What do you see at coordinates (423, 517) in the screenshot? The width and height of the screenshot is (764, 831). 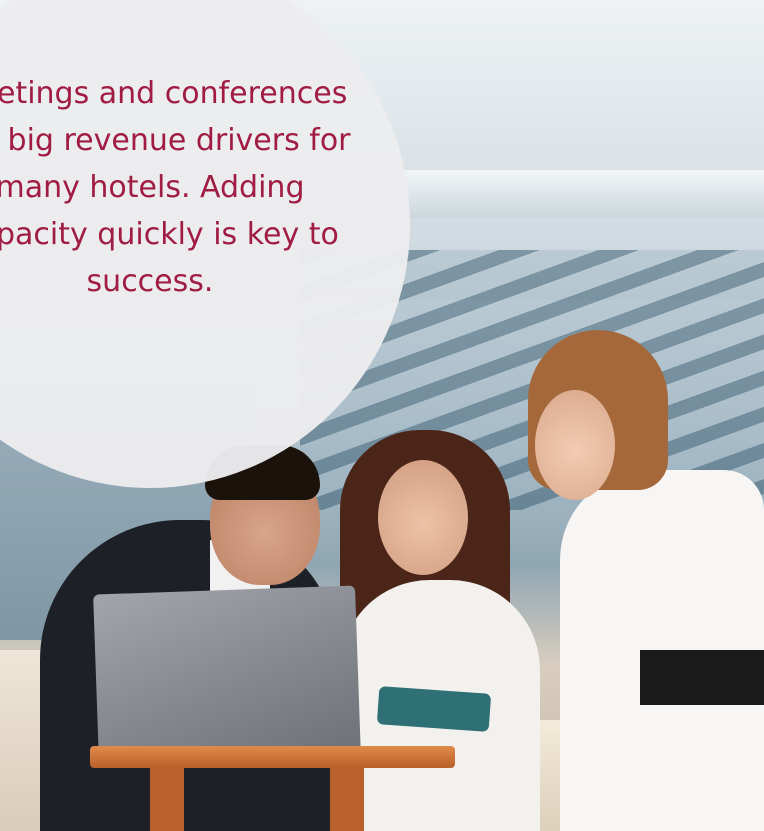 I see `woman-center-face` at bounding box center [423, 517].